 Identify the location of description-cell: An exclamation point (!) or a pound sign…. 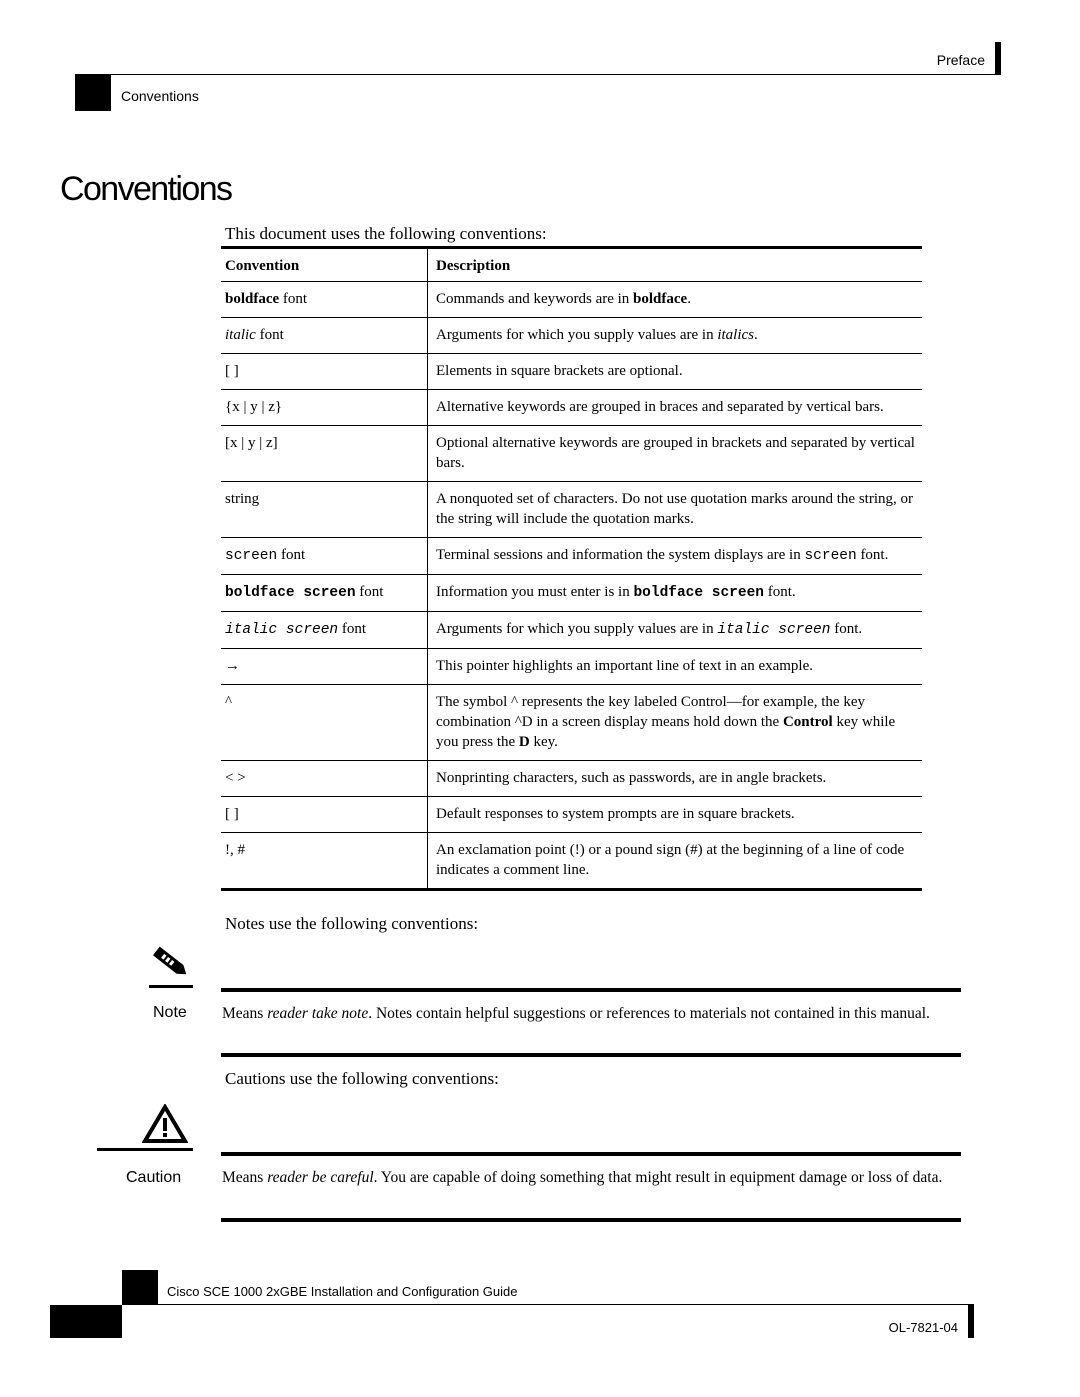
(670, 860).